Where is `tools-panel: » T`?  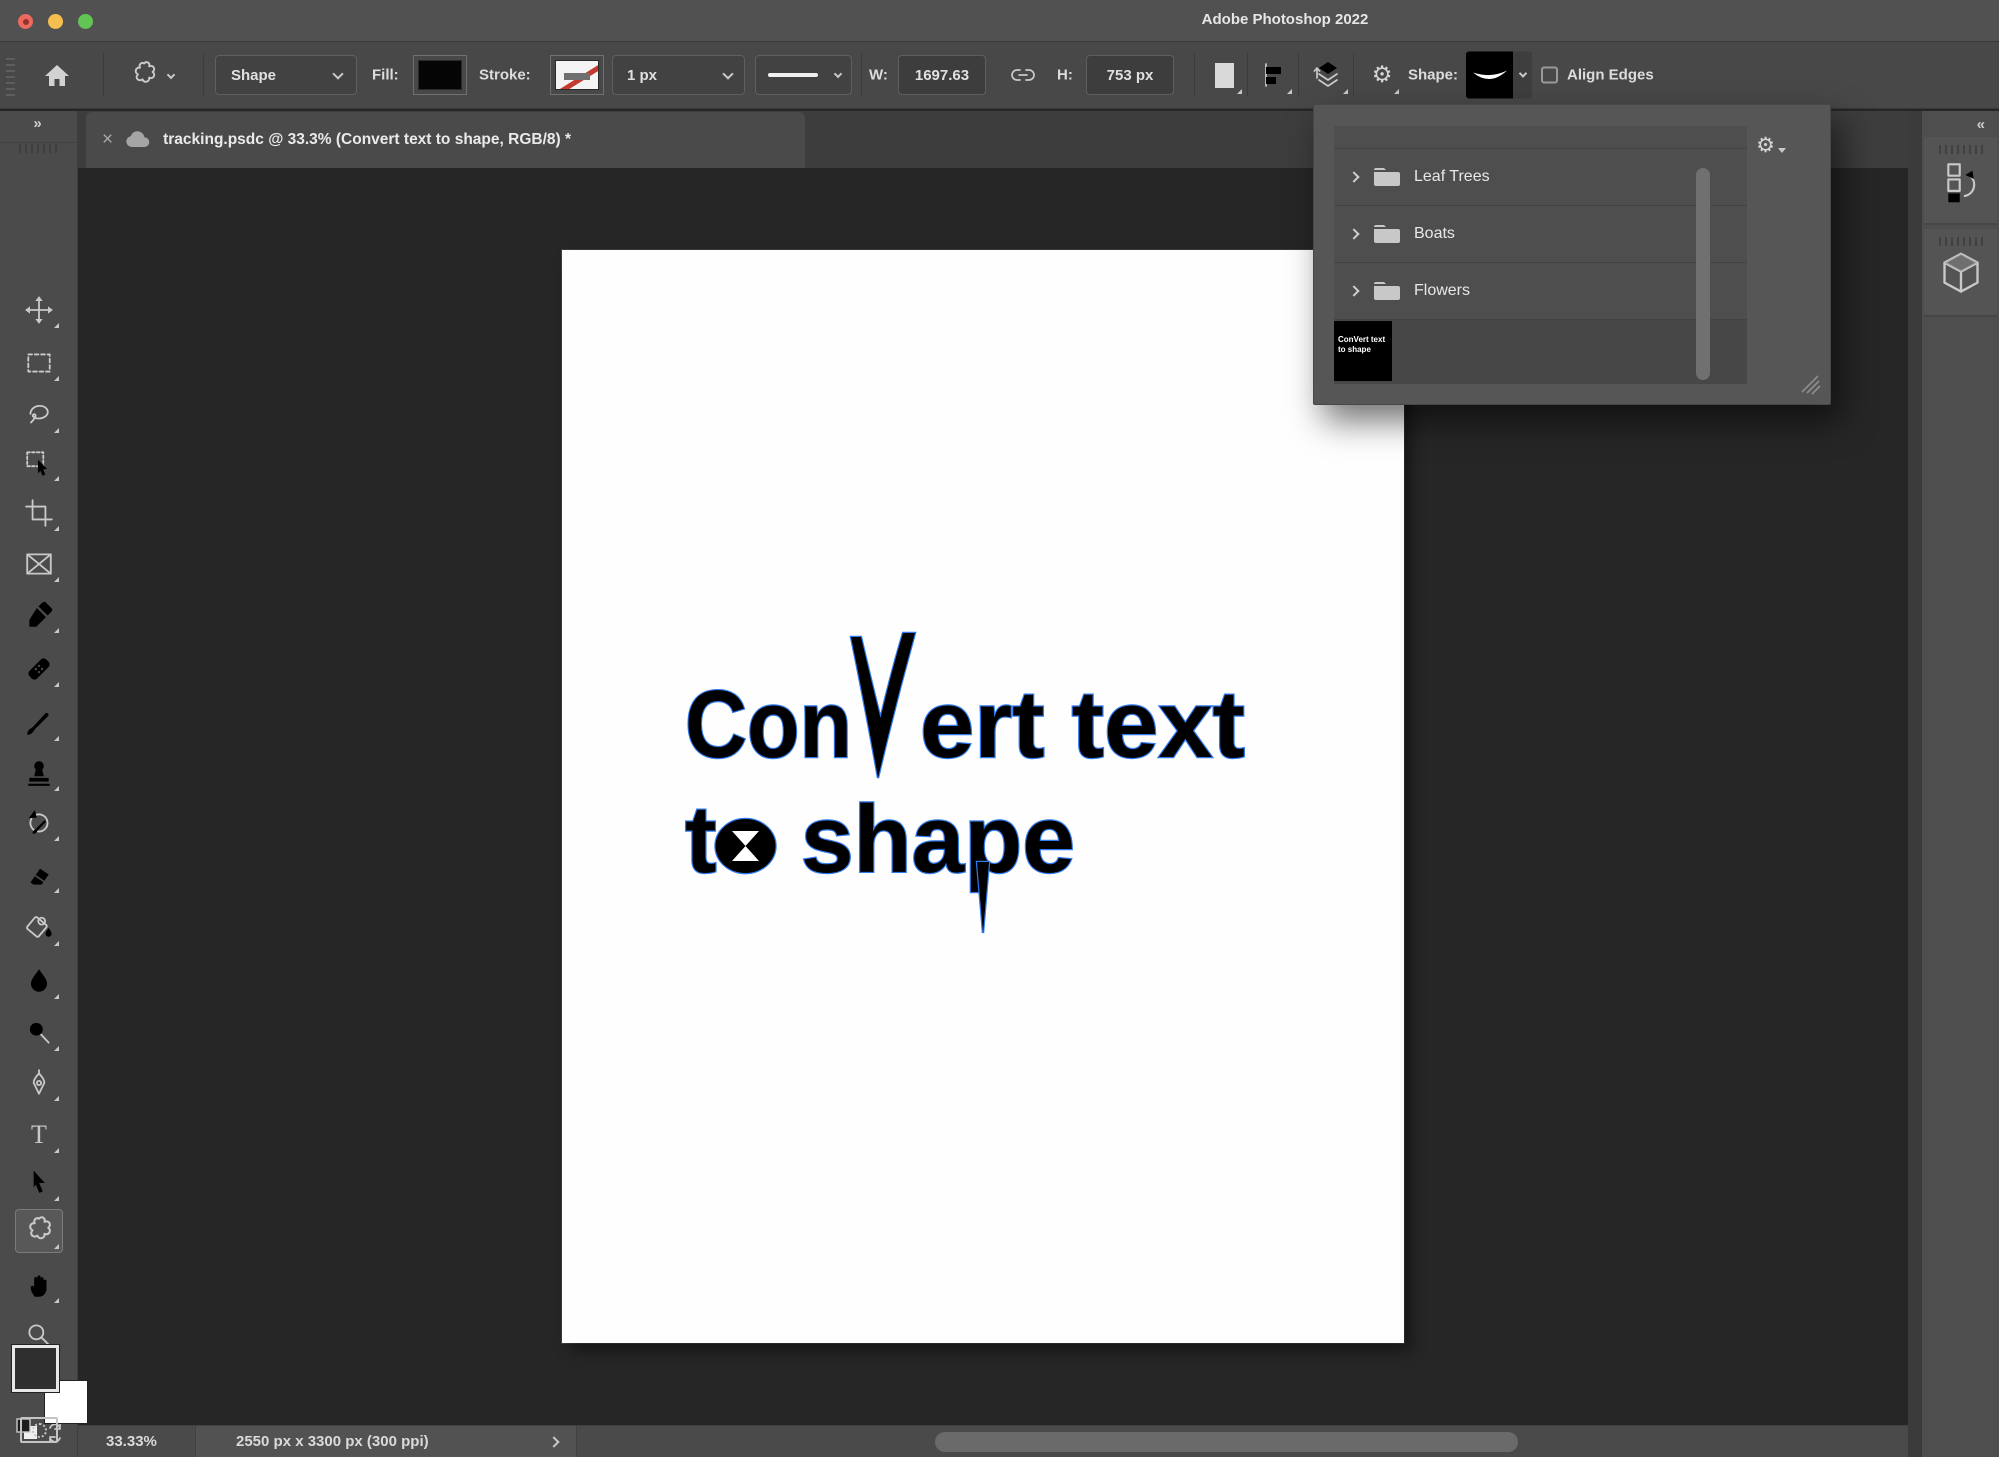 tools-panel: » T is located at coordinates (39, 784).